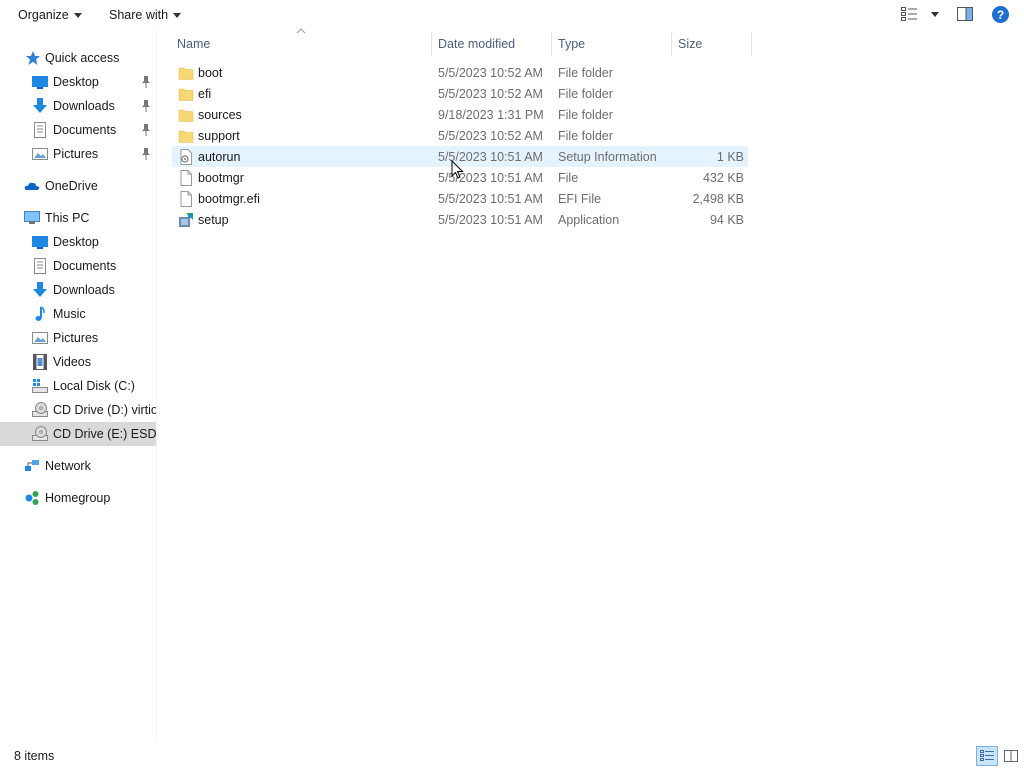 The width and height of the screenshot is (1024, 768). I want to click on column-header-size: Size, so click(713, 44).